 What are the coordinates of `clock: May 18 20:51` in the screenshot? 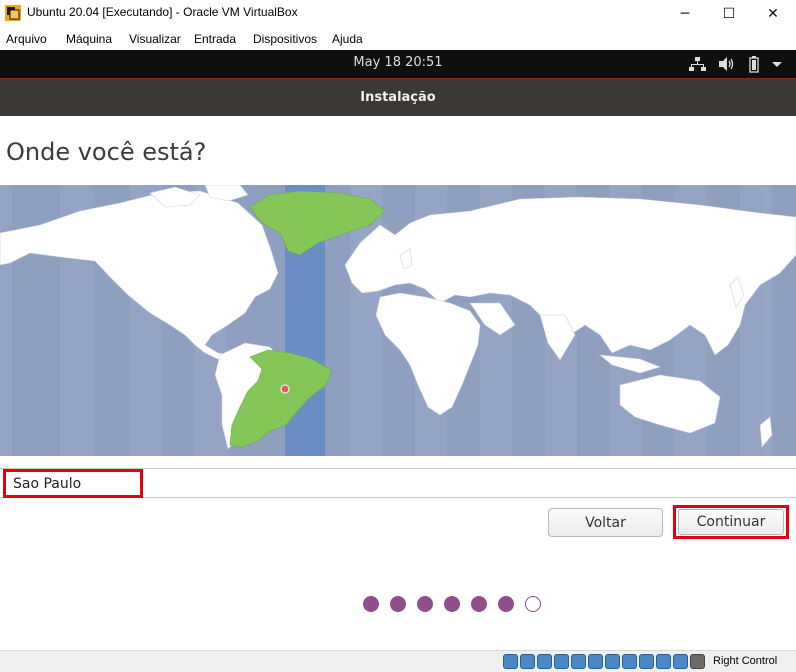 It's located at (398, 62).